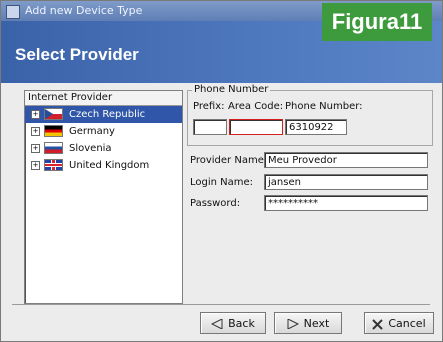  Describe the element at coordinates (209, 106) in the screenshot. I see `prefix-label: Prefix:` at that location.